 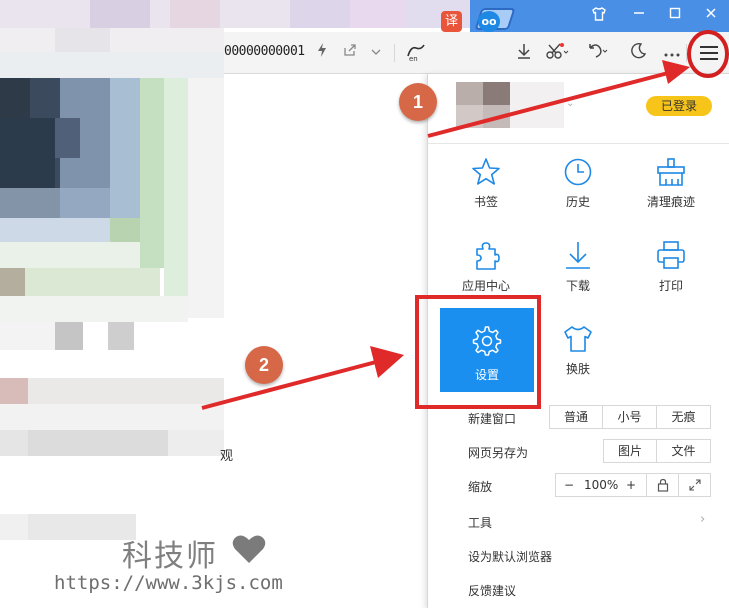 What do you see at coordinates (570, 103) in the screenshot?
I see `chevron-down-icon: ⌄` at bounding box center [570, 103].